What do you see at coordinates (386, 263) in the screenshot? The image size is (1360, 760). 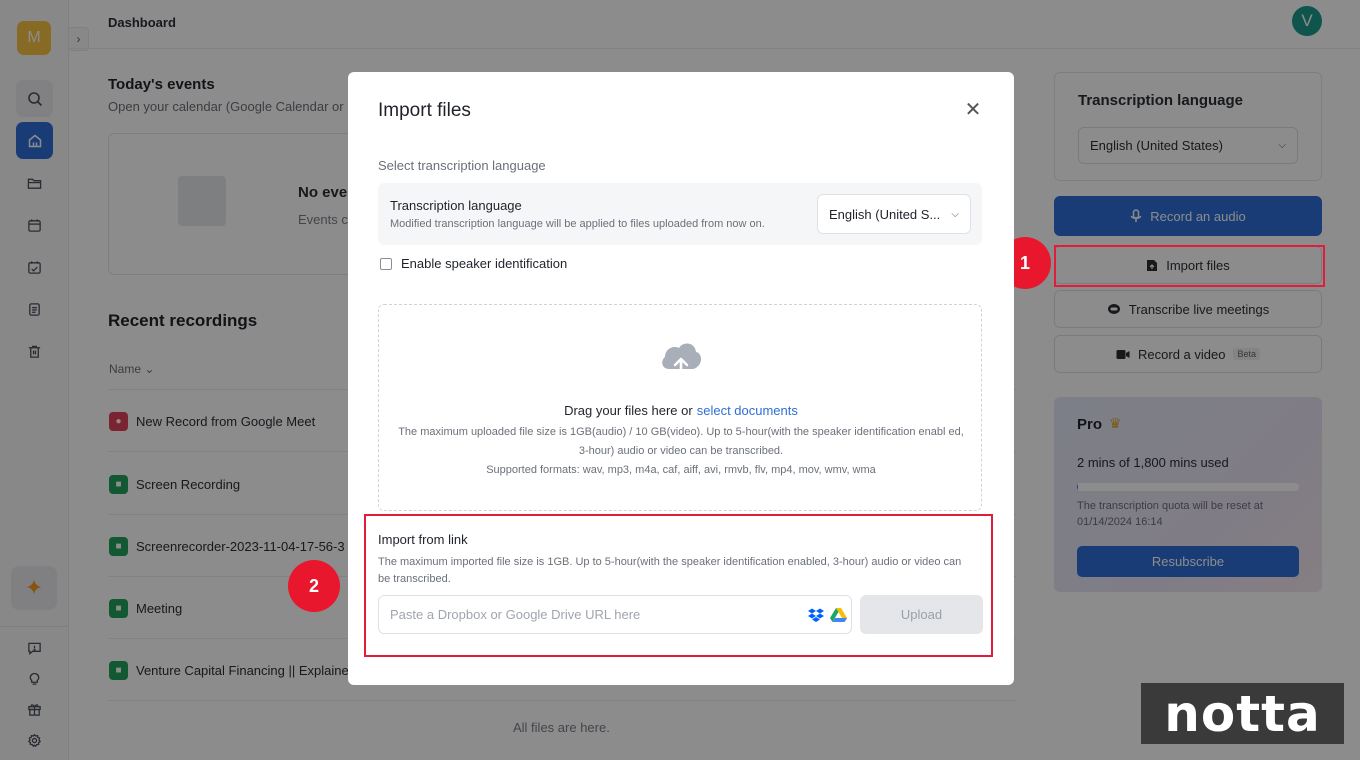 I see `speaker-identification-checkbox` at bounding box center [386, 263].